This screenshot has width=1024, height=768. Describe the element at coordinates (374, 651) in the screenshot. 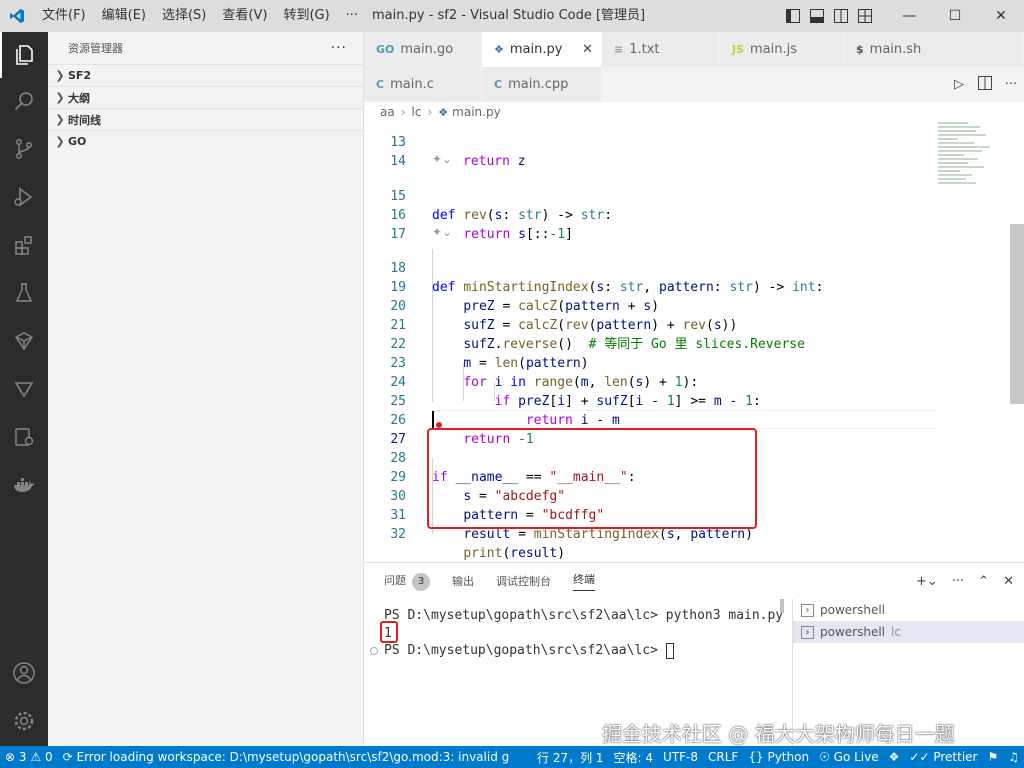

I see `command-decoration-icon` at that location.